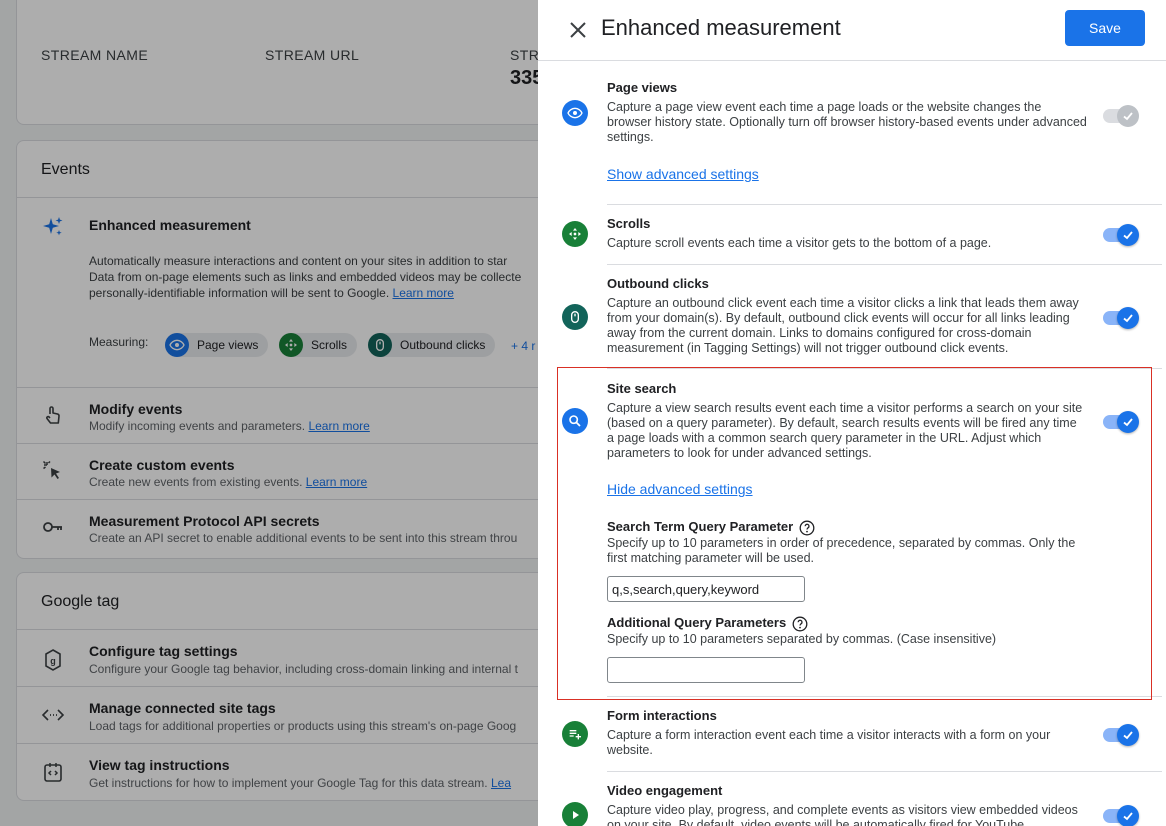 This screenshot has width=1166, height=826. I want to click on show-advanced-settings-link: Show advanced settings, so click(683, 174).